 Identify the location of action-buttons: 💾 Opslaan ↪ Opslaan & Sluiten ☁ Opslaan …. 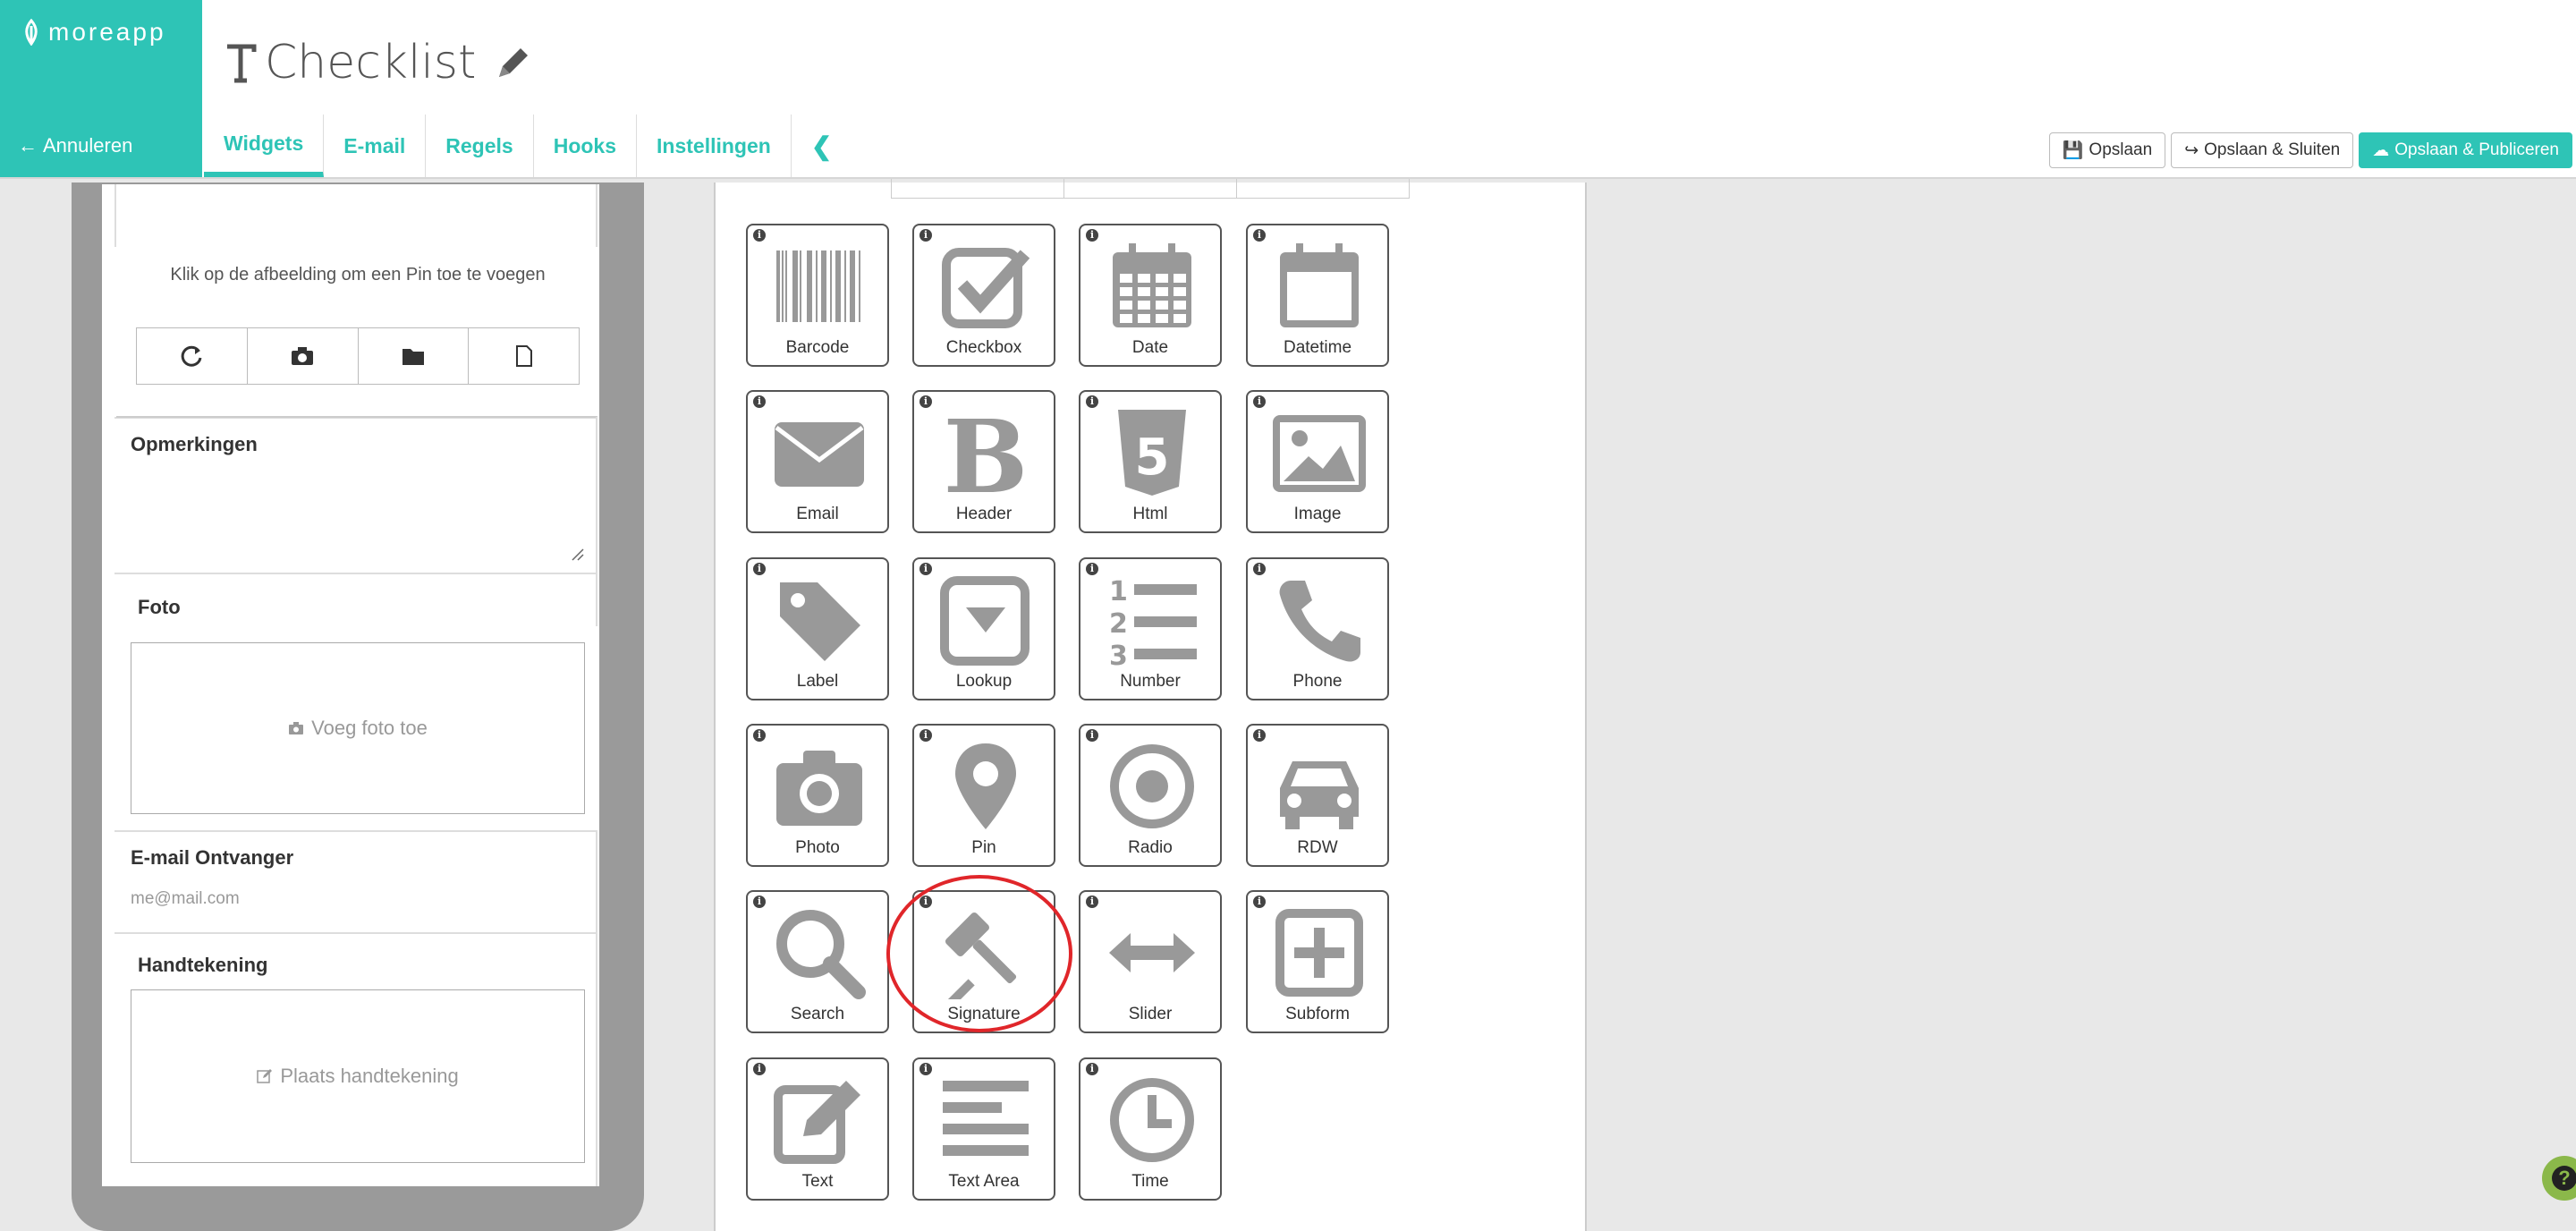
(2310, 150).